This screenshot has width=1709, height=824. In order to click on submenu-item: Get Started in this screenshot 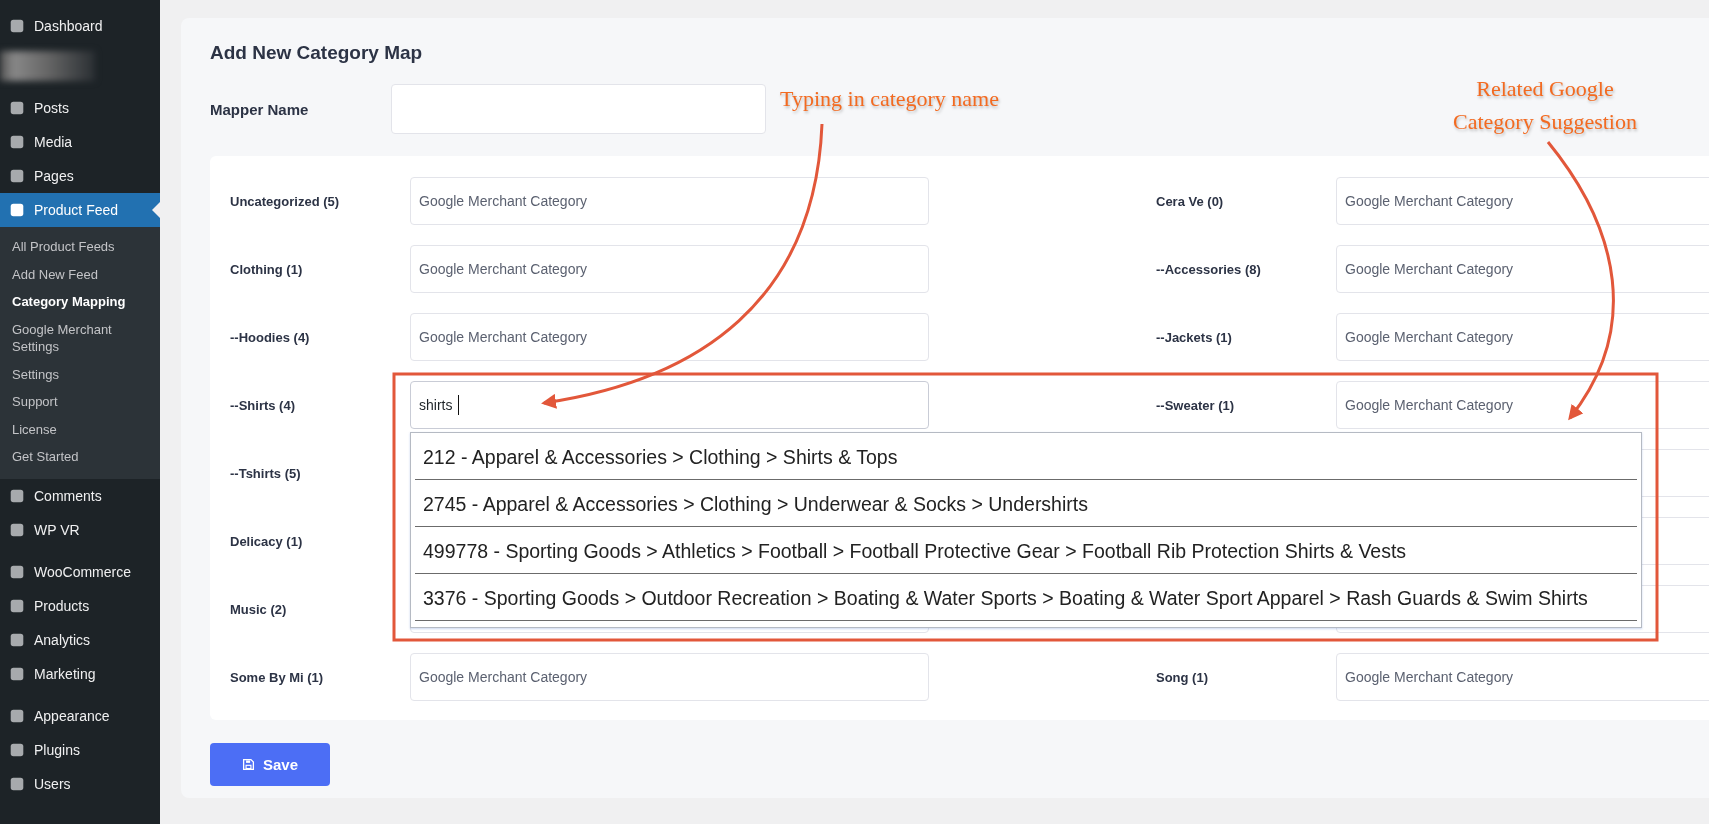, I will do `click(80, 457)`.